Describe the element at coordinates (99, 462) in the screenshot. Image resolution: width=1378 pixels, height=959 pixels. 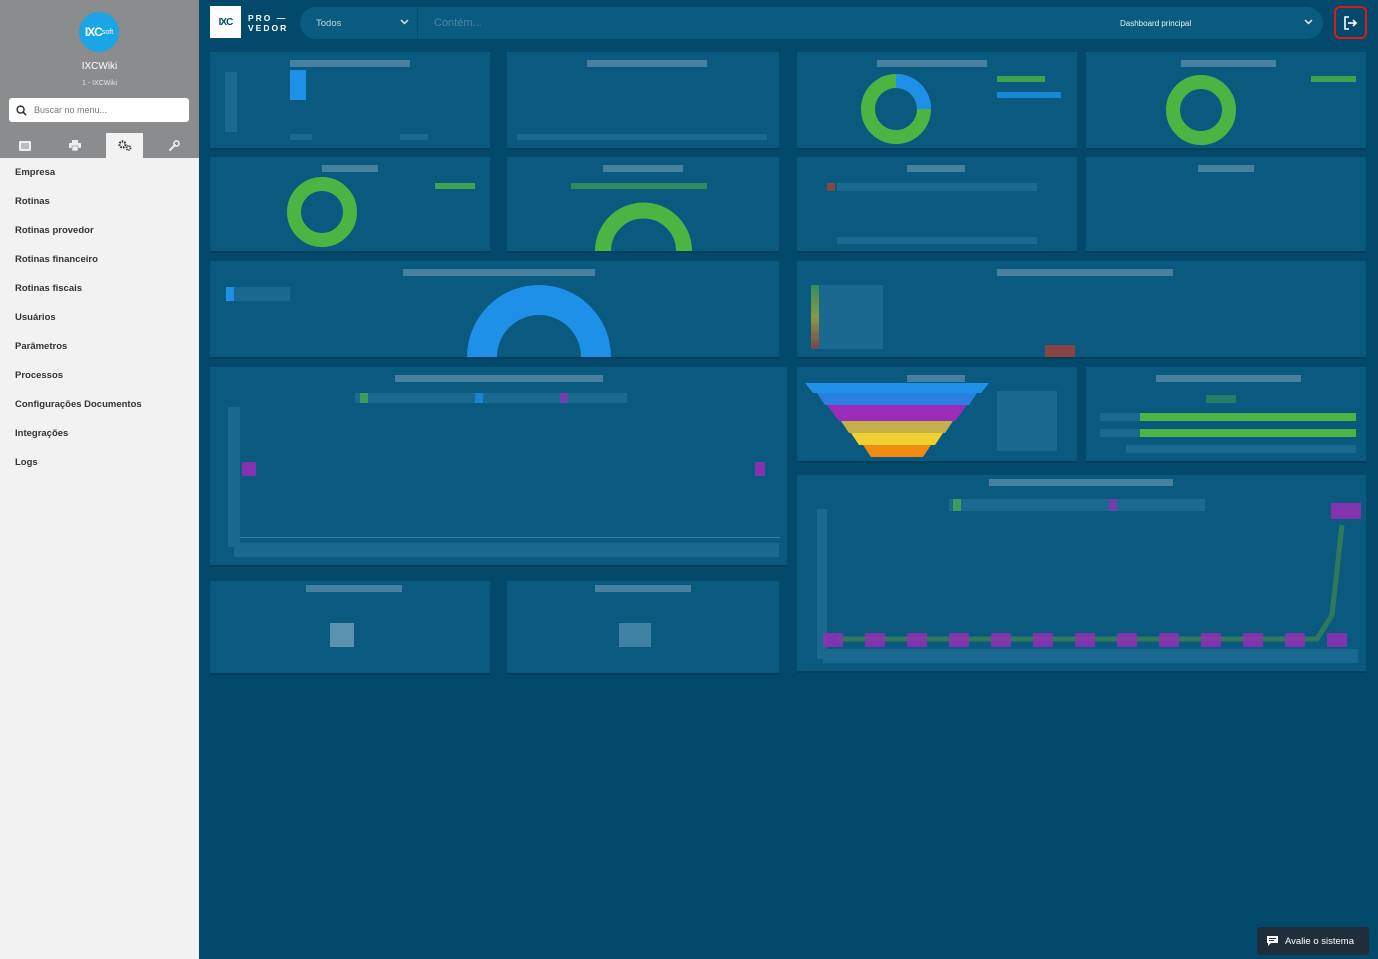
I see `menu-item-logs: Logs` at that location.